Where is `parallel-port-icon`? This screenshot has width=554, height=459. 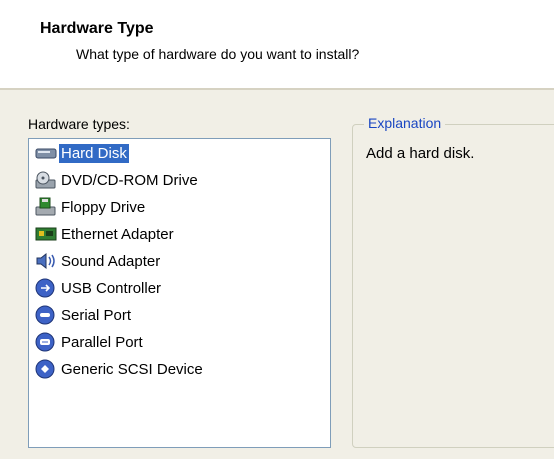
parallel-port-icon is located at coordinates (46, 342).